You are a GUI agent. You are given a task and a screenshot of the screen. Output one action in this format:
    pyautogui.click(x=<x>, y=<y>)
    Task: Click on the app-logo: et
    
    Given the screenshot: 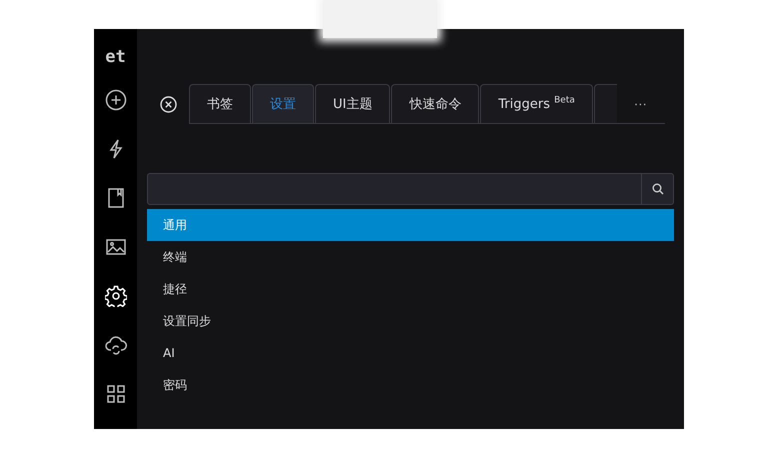 What is the action you would take?
    pyautogui.click(x=115, y=57)
    